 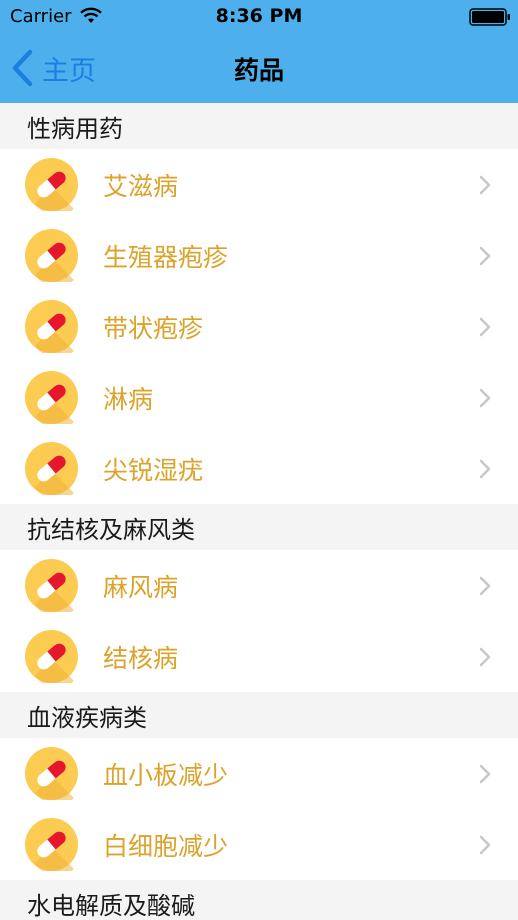 I want to click on list-item: 带状疱疹, so click(x=259, y=326).